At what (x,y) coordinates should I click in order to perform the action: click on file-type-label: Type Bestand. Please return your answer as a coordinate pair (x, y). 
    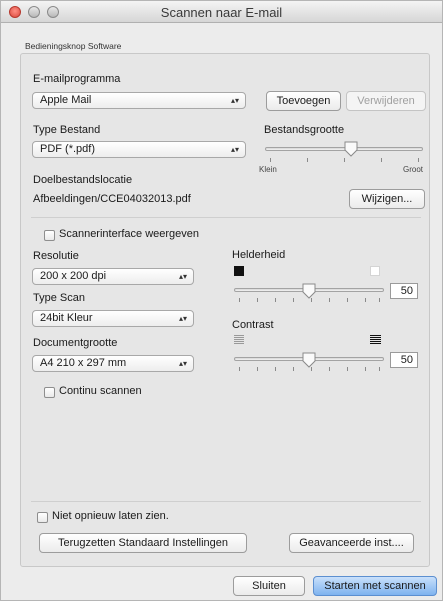
    Looking at the image, I should click on (67, 130).